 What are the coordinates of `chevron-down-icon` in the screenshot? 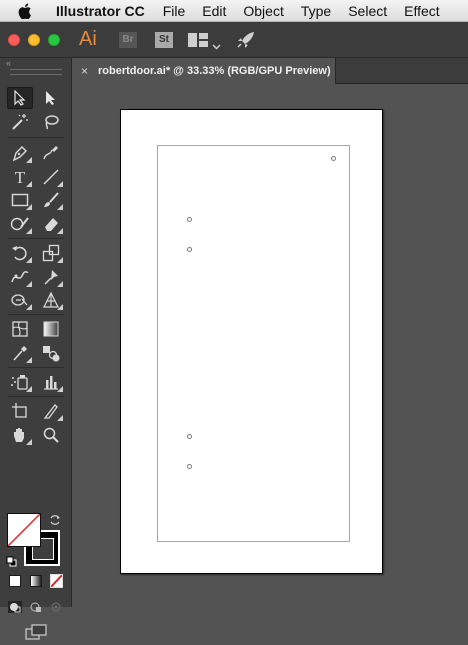 It's located at (216, 46).